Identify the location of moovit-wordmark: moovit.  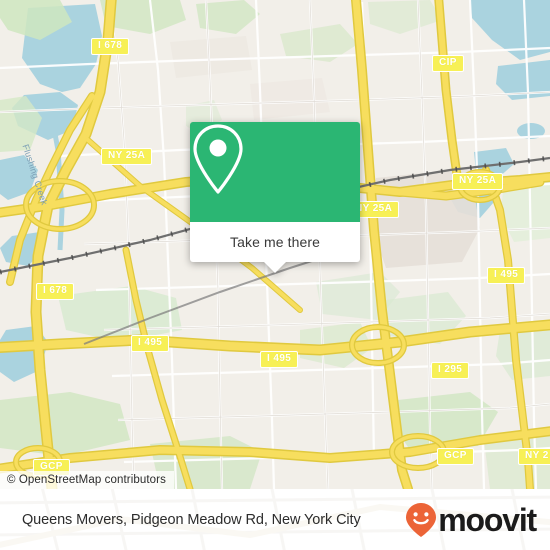
(487, 519).